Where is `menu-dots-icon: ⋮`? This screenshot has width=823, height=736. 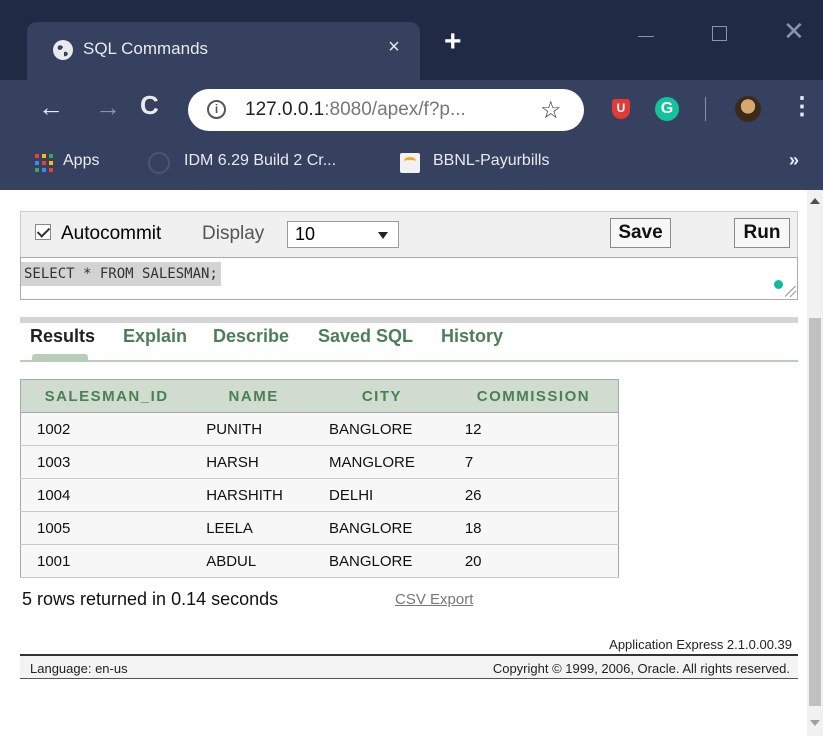
menu-dots-icon: ⋮ is located at coordinates (802, 107).